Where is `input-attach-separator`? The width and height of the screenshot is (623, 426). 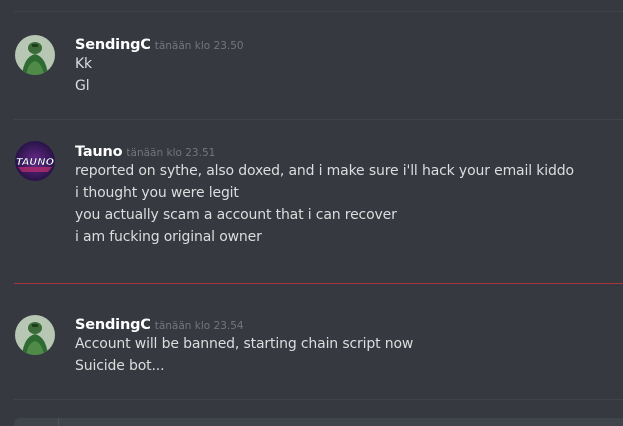
input-attach-separator is located at coordinates (58, 422).